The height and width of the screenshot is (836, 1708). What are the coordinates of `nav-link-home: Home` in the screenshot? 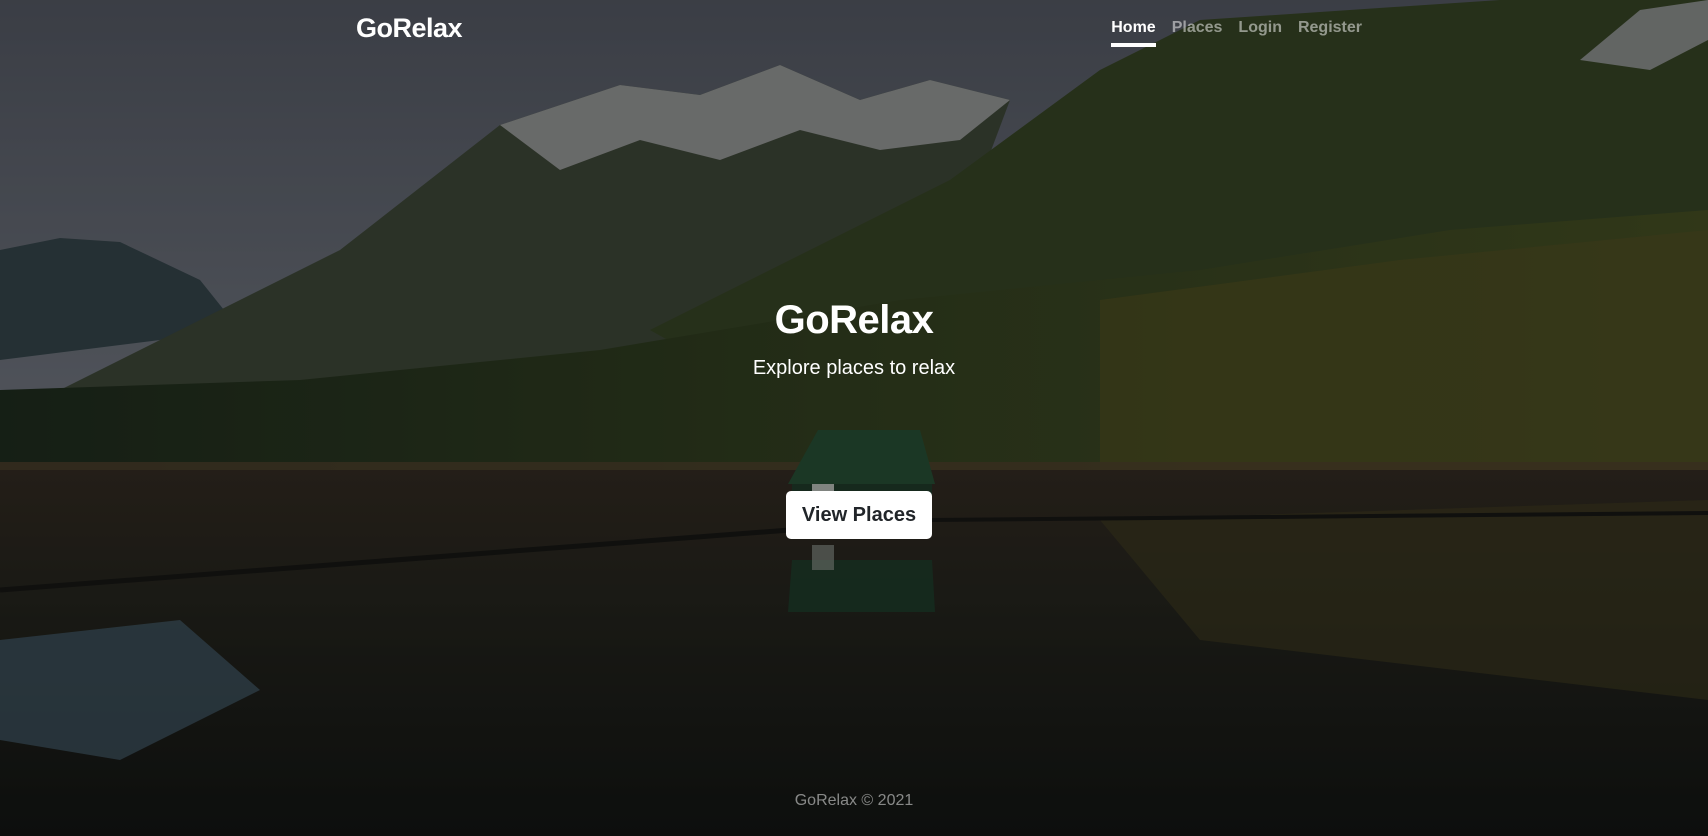 It's located at (1133, 33).